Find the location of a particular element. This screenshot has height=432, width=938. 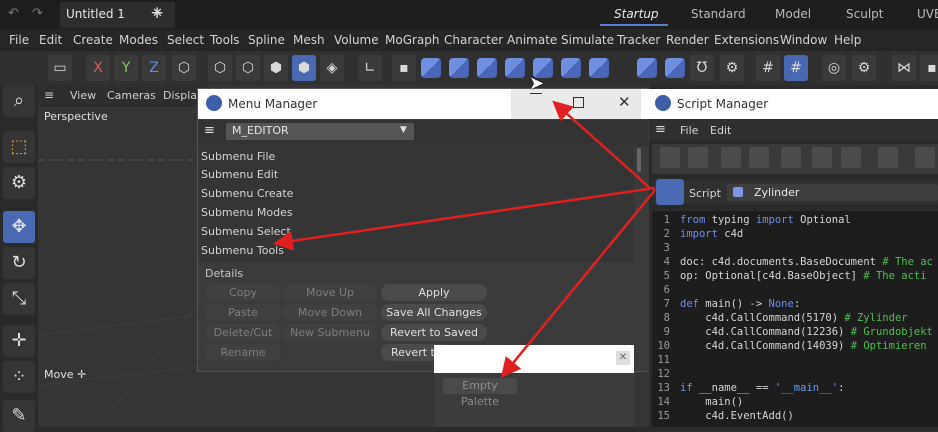

arrow-to-minimize is located at coordinates (601, 144).